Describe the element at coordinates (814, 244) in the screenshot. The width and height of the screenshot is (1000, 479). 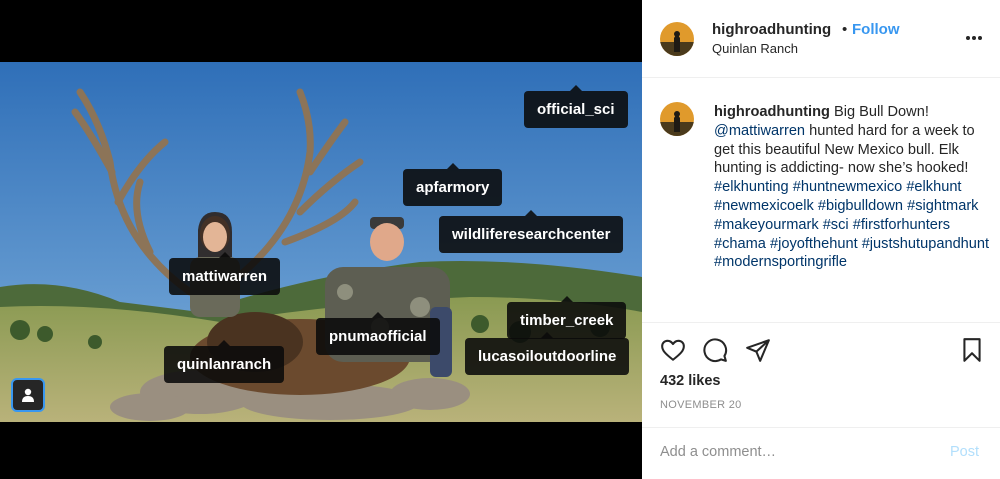
I see `hashtag: #joyofthehunt` at that location.